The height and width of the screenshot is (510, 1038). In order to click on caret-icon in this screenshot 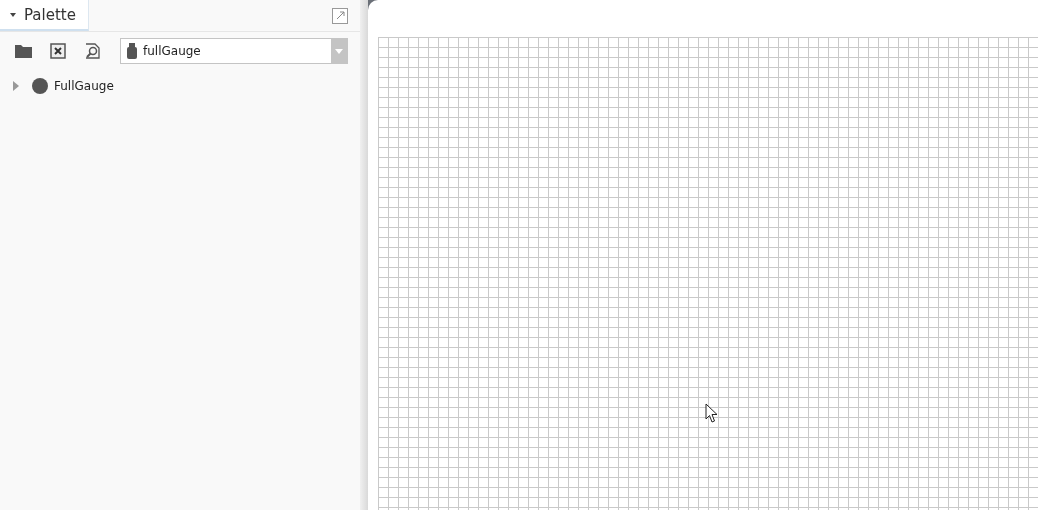, I will do `click(339, 51)`.